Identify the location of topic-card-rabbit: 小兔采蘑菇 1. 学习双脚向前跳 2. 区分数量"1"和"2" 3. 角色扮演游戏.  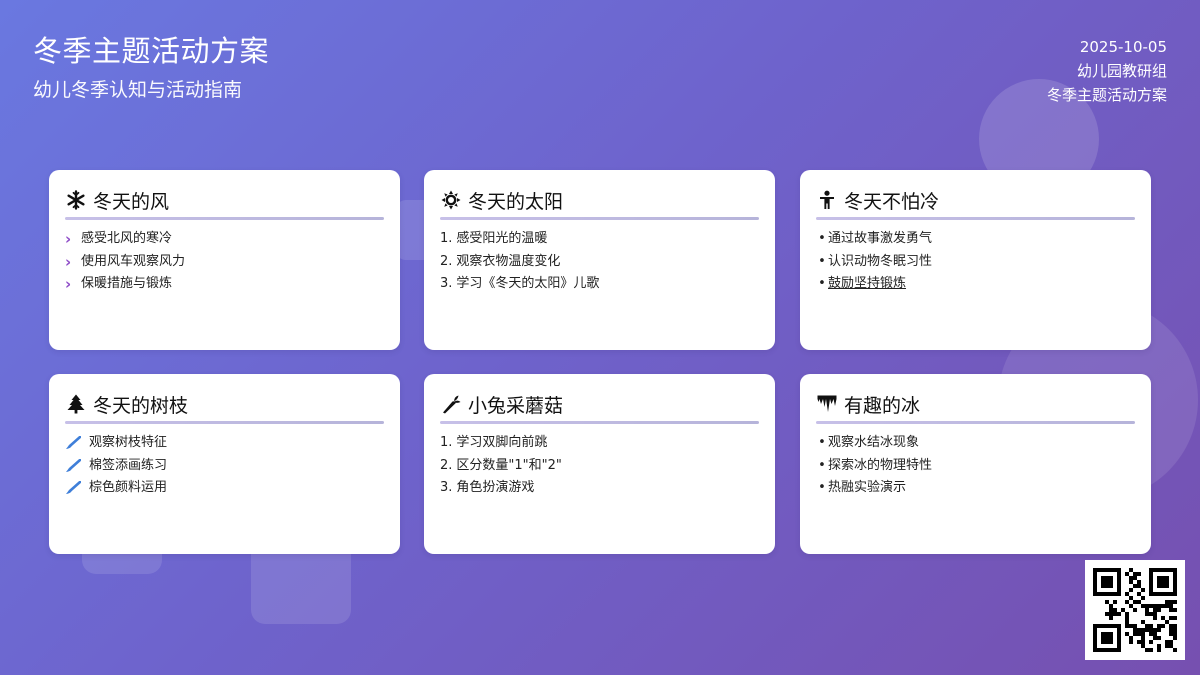
(599, 464).